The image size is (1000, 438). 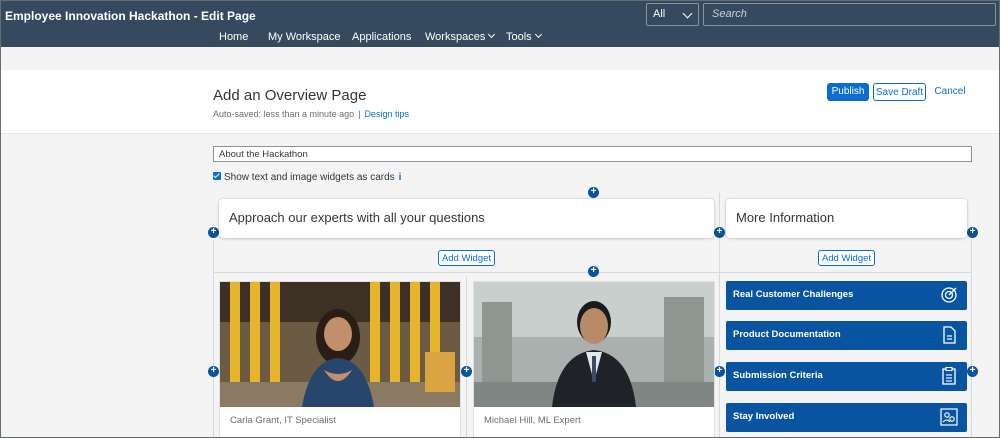 I want to click on search-input: Search, so click(x=849, y=14).